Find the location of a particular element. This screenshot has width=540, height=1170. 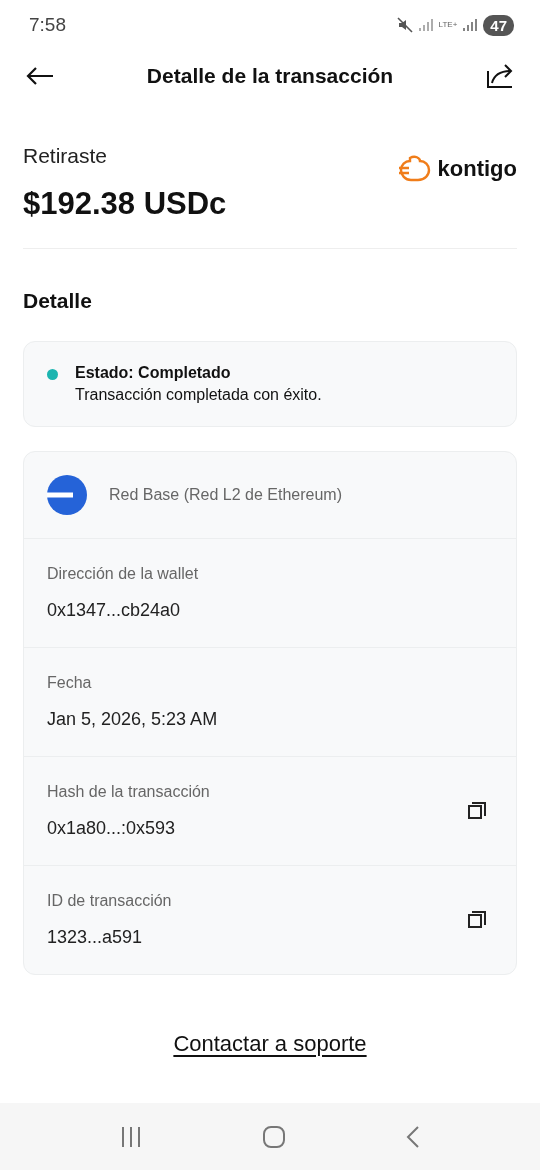

home-icon is located at coordinates (274, 1136).